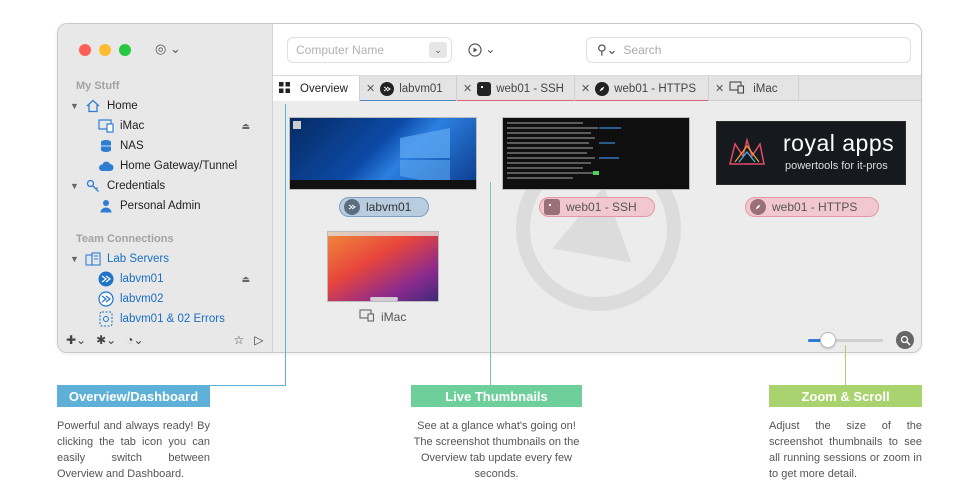  I want to click on toolbar: Computer Name ⌄ ⌄ ⚲⌄ Search, so click(597, 50).